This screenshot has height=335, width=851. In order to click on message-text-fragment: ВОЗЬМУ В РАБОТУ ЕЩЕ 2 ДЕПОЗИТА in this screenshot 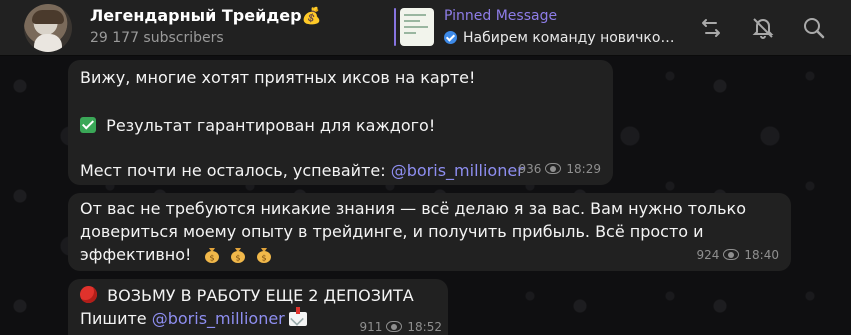, I will do `click(260, 295)`.